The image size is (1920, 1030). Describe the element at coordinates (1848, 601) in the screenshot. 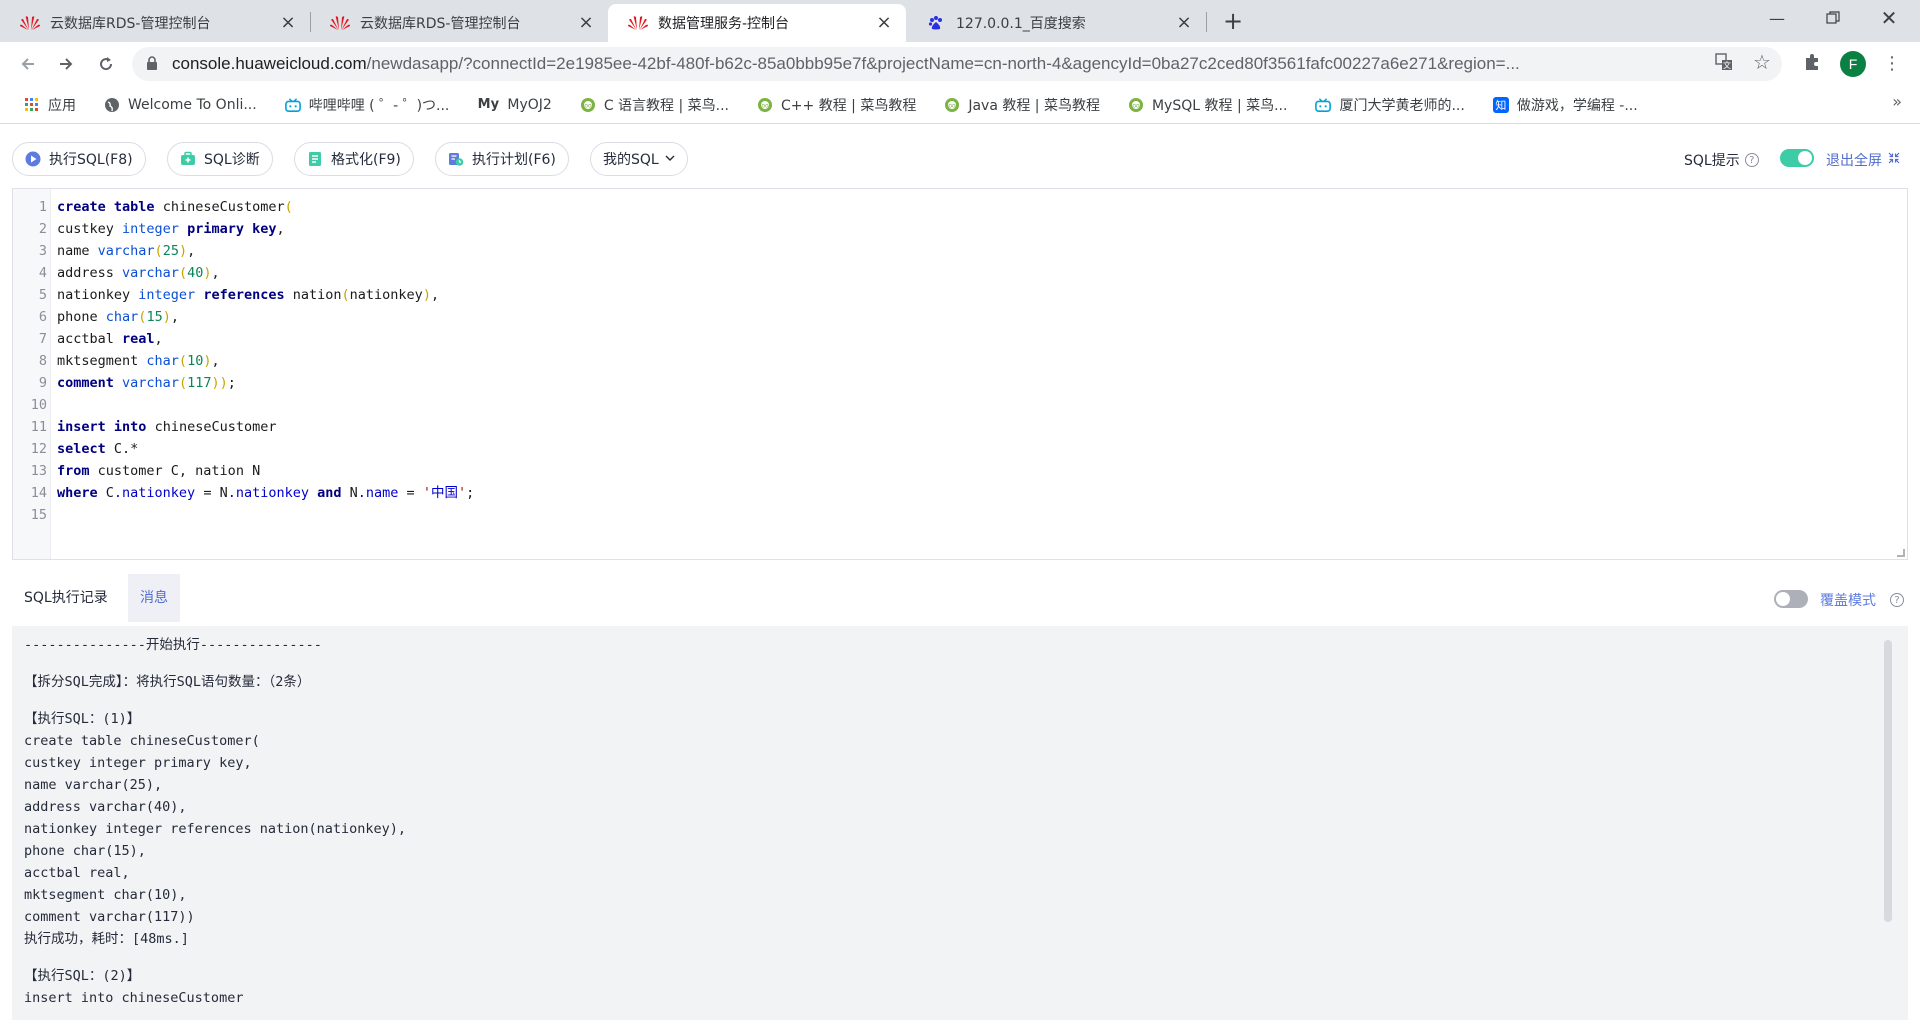

I see `cover-mode-label: 覆盖模式` at that location.